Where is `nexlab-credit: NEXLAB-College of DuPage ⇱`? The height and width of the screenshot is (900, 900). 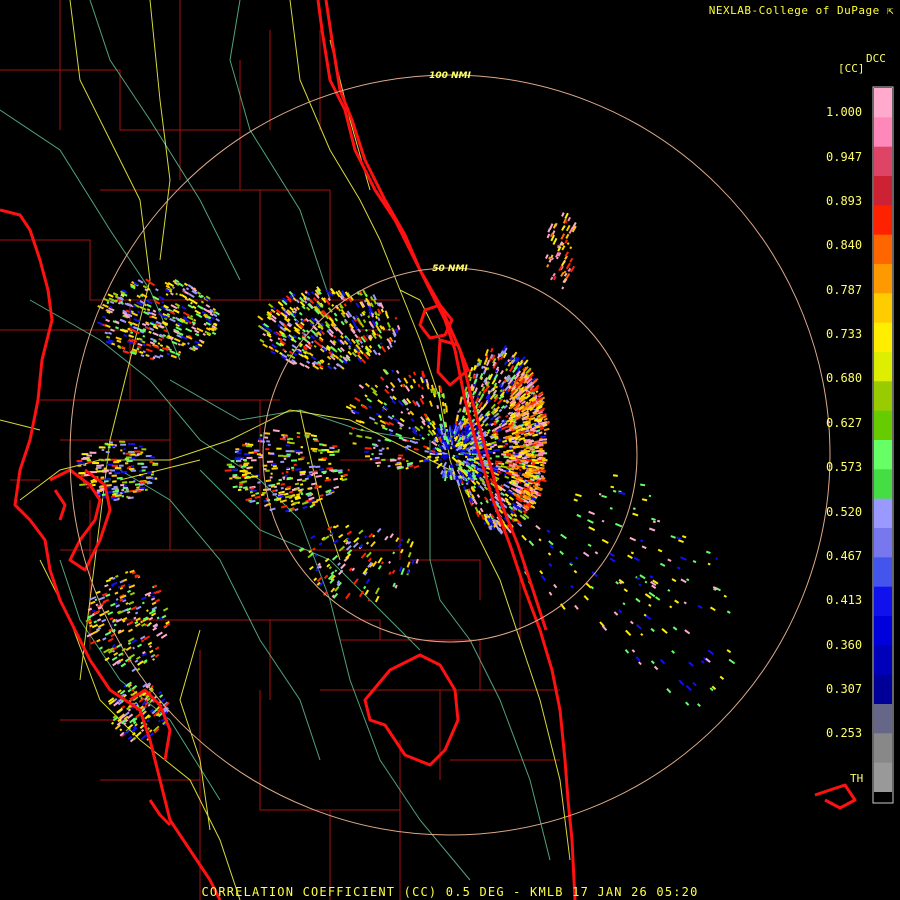
nexlab-credit: NEXLAB-College of DuPage ⇱ is located at coordinates (801, 10).